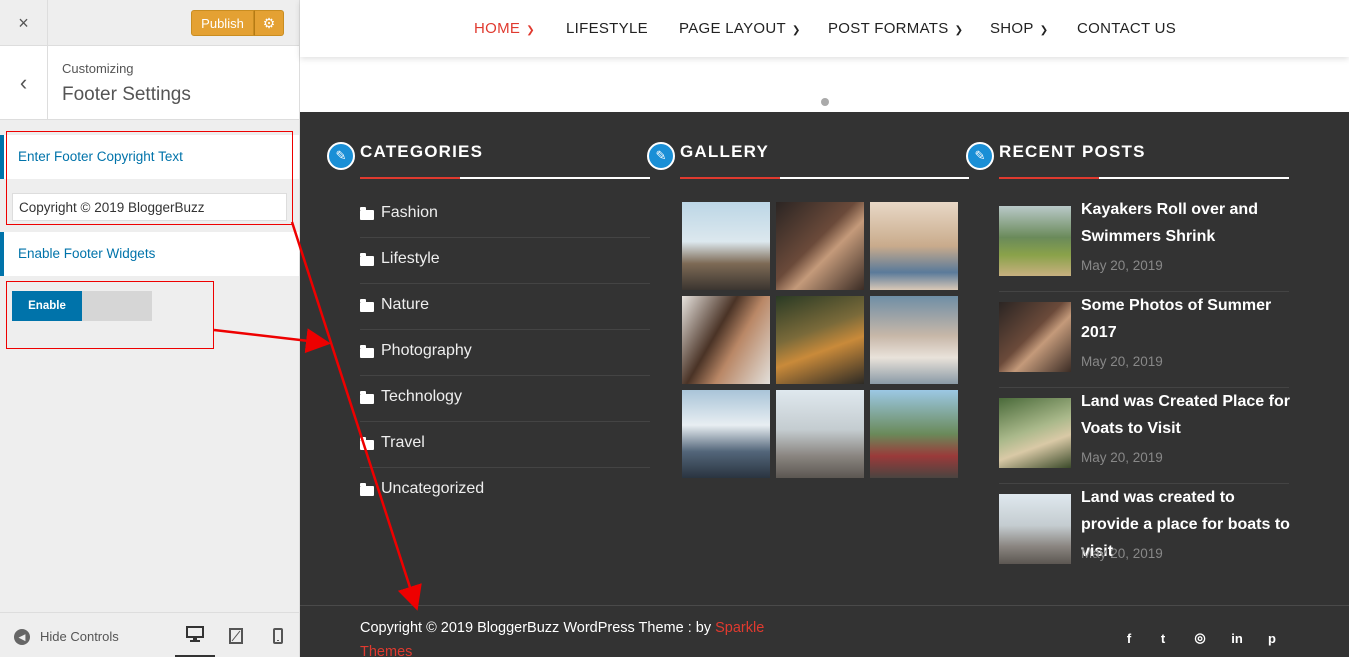 The width and height of the screenshot is (1349, 657). I want to click on category-label: Photography, so click(426, 351).